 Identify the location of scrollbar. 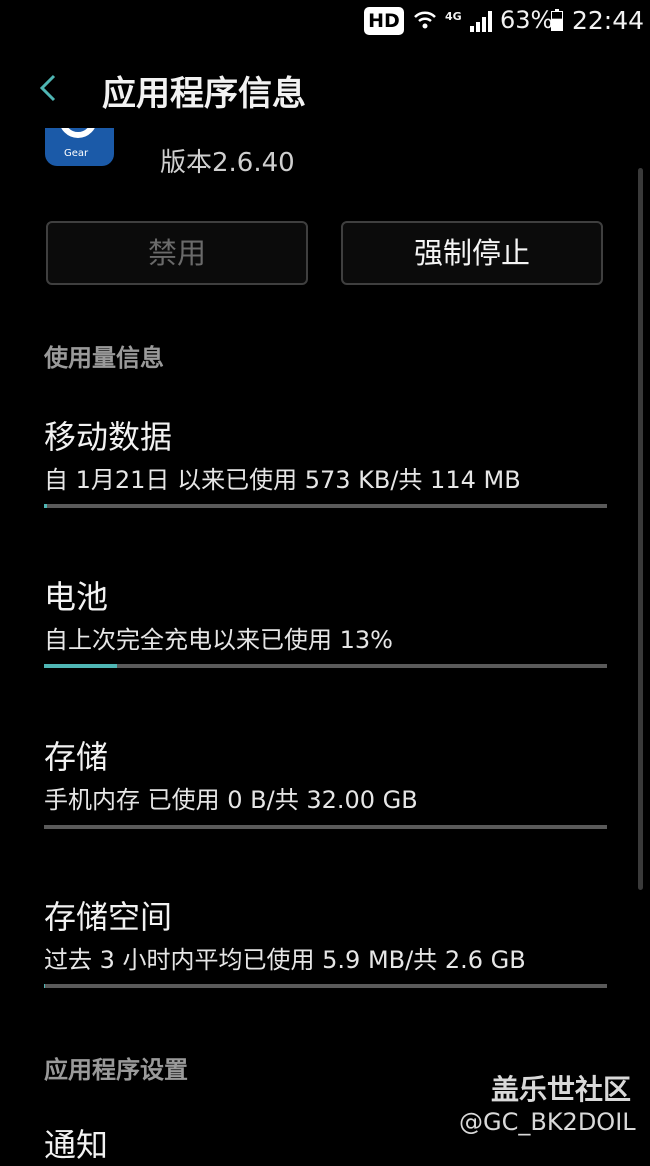
(640, 529).